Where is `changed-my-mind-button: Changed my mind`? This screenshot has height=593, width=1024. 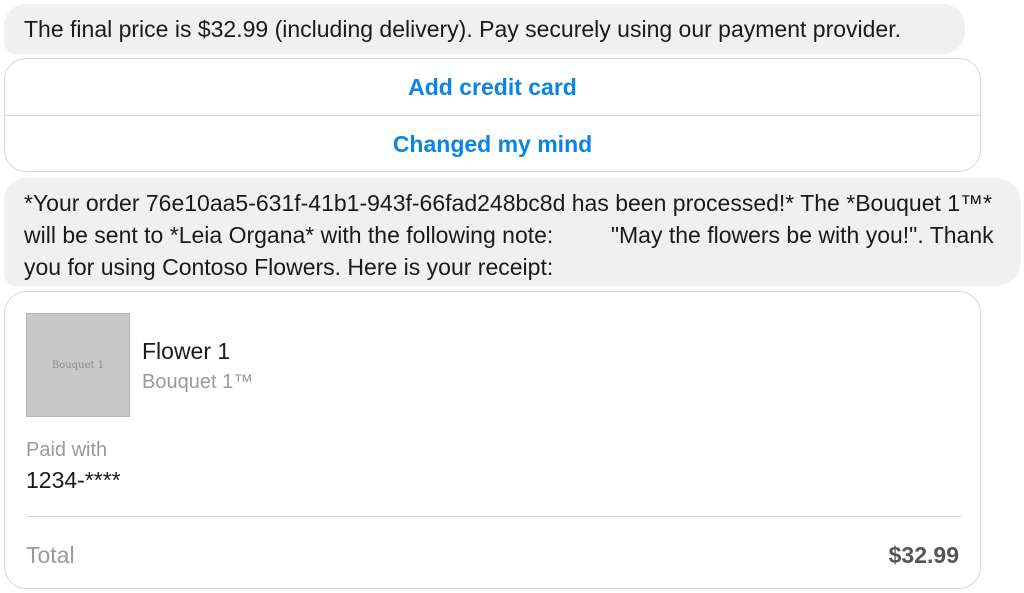
changed-my-mind-button: Changed my mind is located at coordinates (492, 143).